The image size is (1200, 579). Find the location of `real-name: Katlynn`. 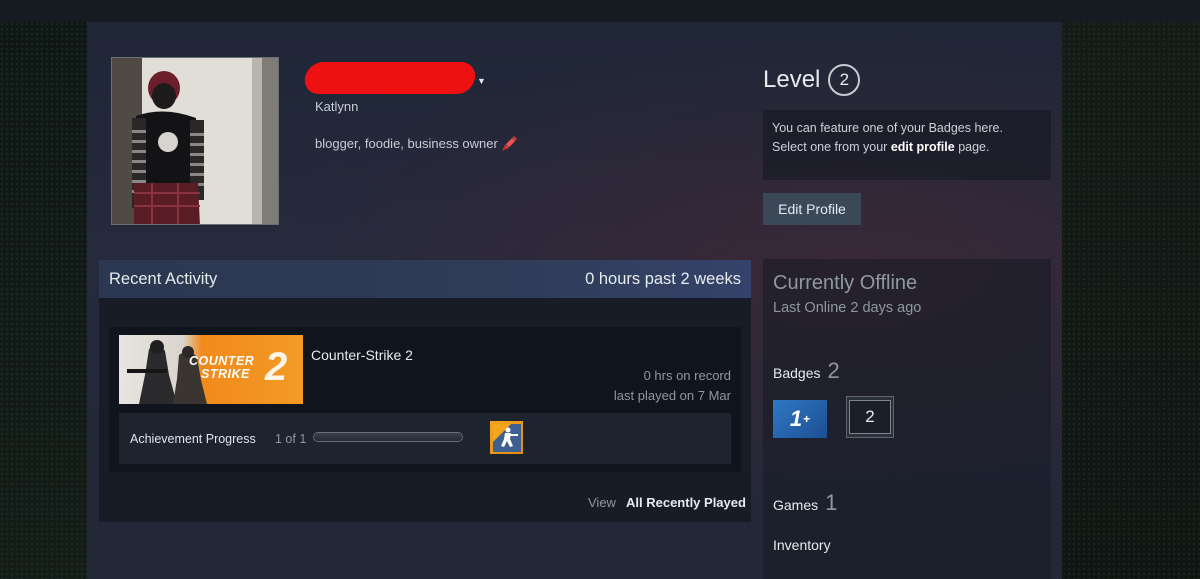

real-name: Katlynn is located at coordinates (337, 106).